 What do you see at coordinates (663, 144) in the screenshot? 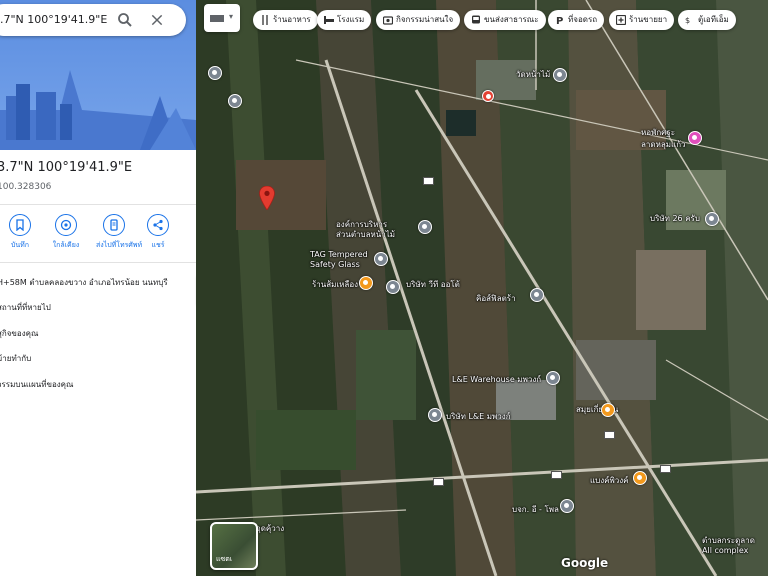
I see `map-label: ลาดหลุมแก้ว` at bounding box center [663, 144].